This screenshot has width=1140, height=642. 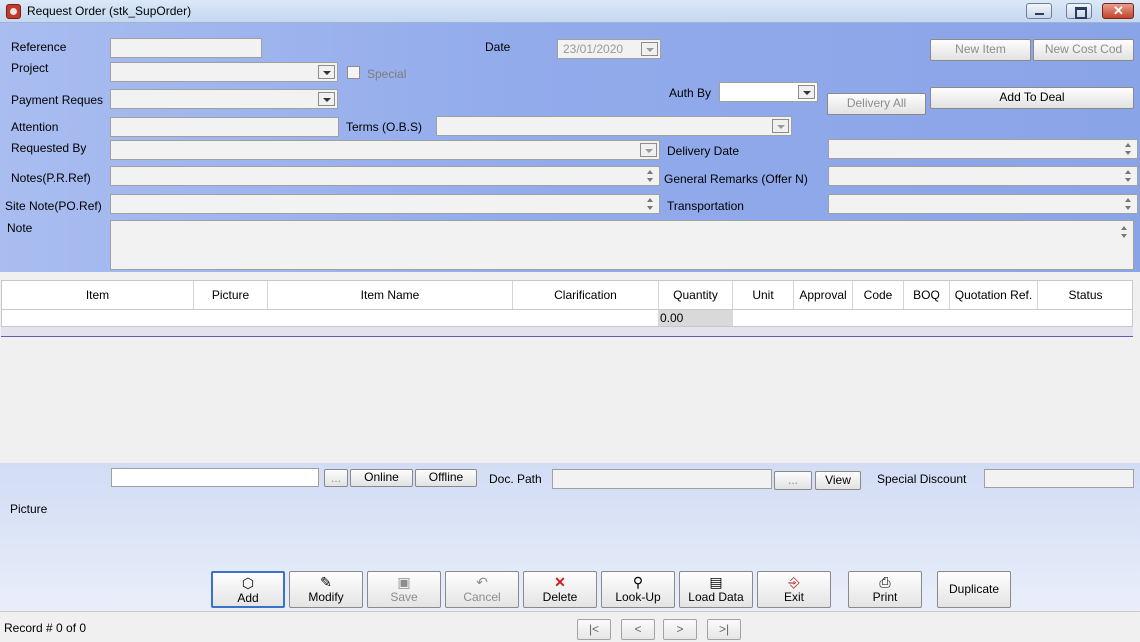 I want to click on previous-record-button: <, so click(x=638, y=629).